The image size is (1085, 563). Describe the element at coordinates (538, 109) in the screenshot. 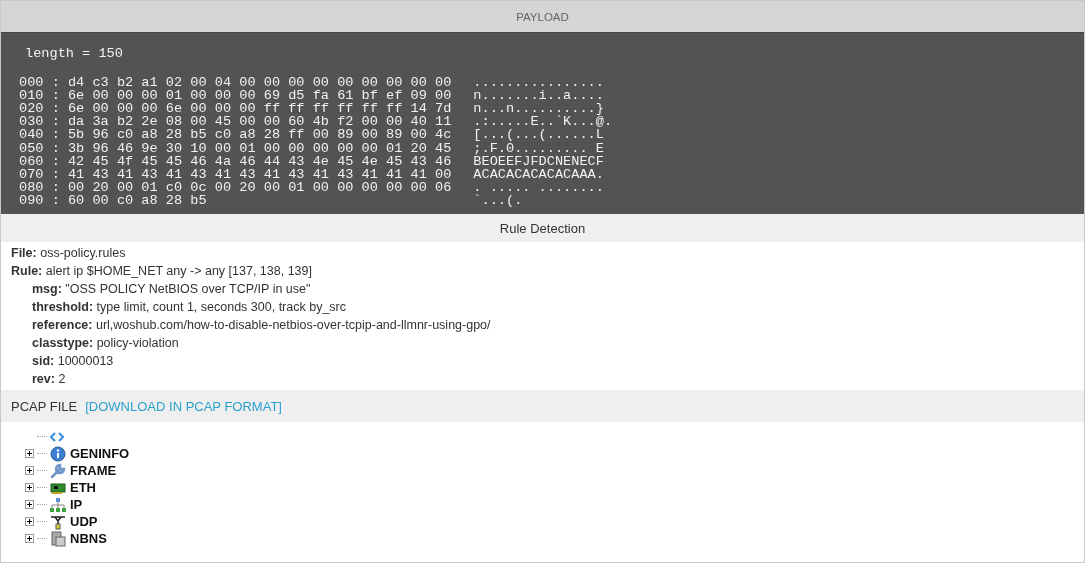

I see `ascii-line: n...n..........}` at that location.